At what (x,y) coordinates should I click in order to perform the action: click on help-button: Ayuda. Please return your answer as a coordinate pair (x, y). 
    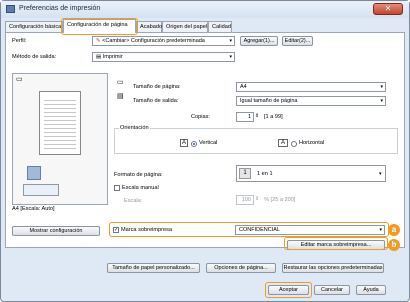
    Looking at the image, I should click on (371, 290).